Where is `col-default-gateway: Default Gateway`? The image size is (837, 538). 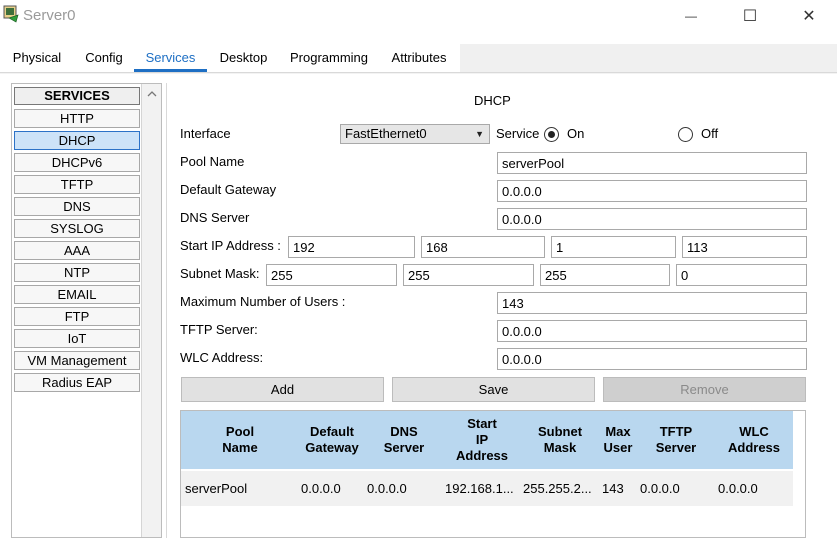 col-default-gateway: Default Gateway is located at coordinates (332, 439).